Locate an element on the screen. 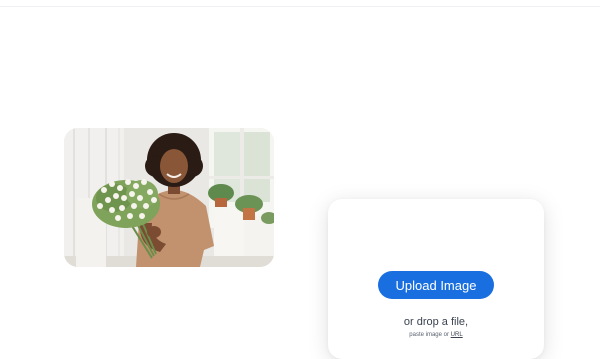  paste-hint: paste image or URL is located at coordinates (436, 335).